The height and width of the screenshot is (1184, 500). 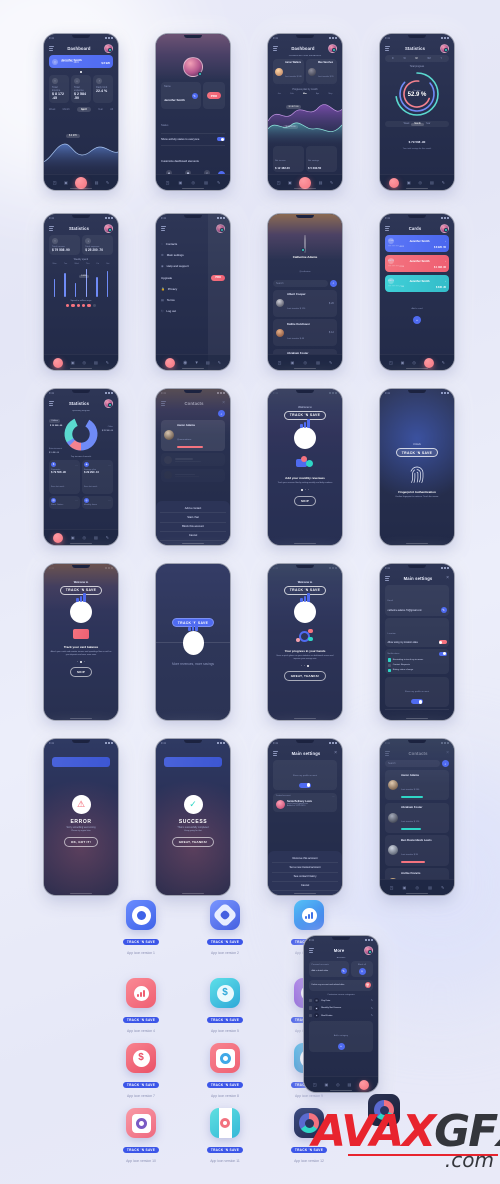 What do you see at coordinates (305, 244) in the screenshot?
I see `featured-avatar` at bounding box center [305, 244].